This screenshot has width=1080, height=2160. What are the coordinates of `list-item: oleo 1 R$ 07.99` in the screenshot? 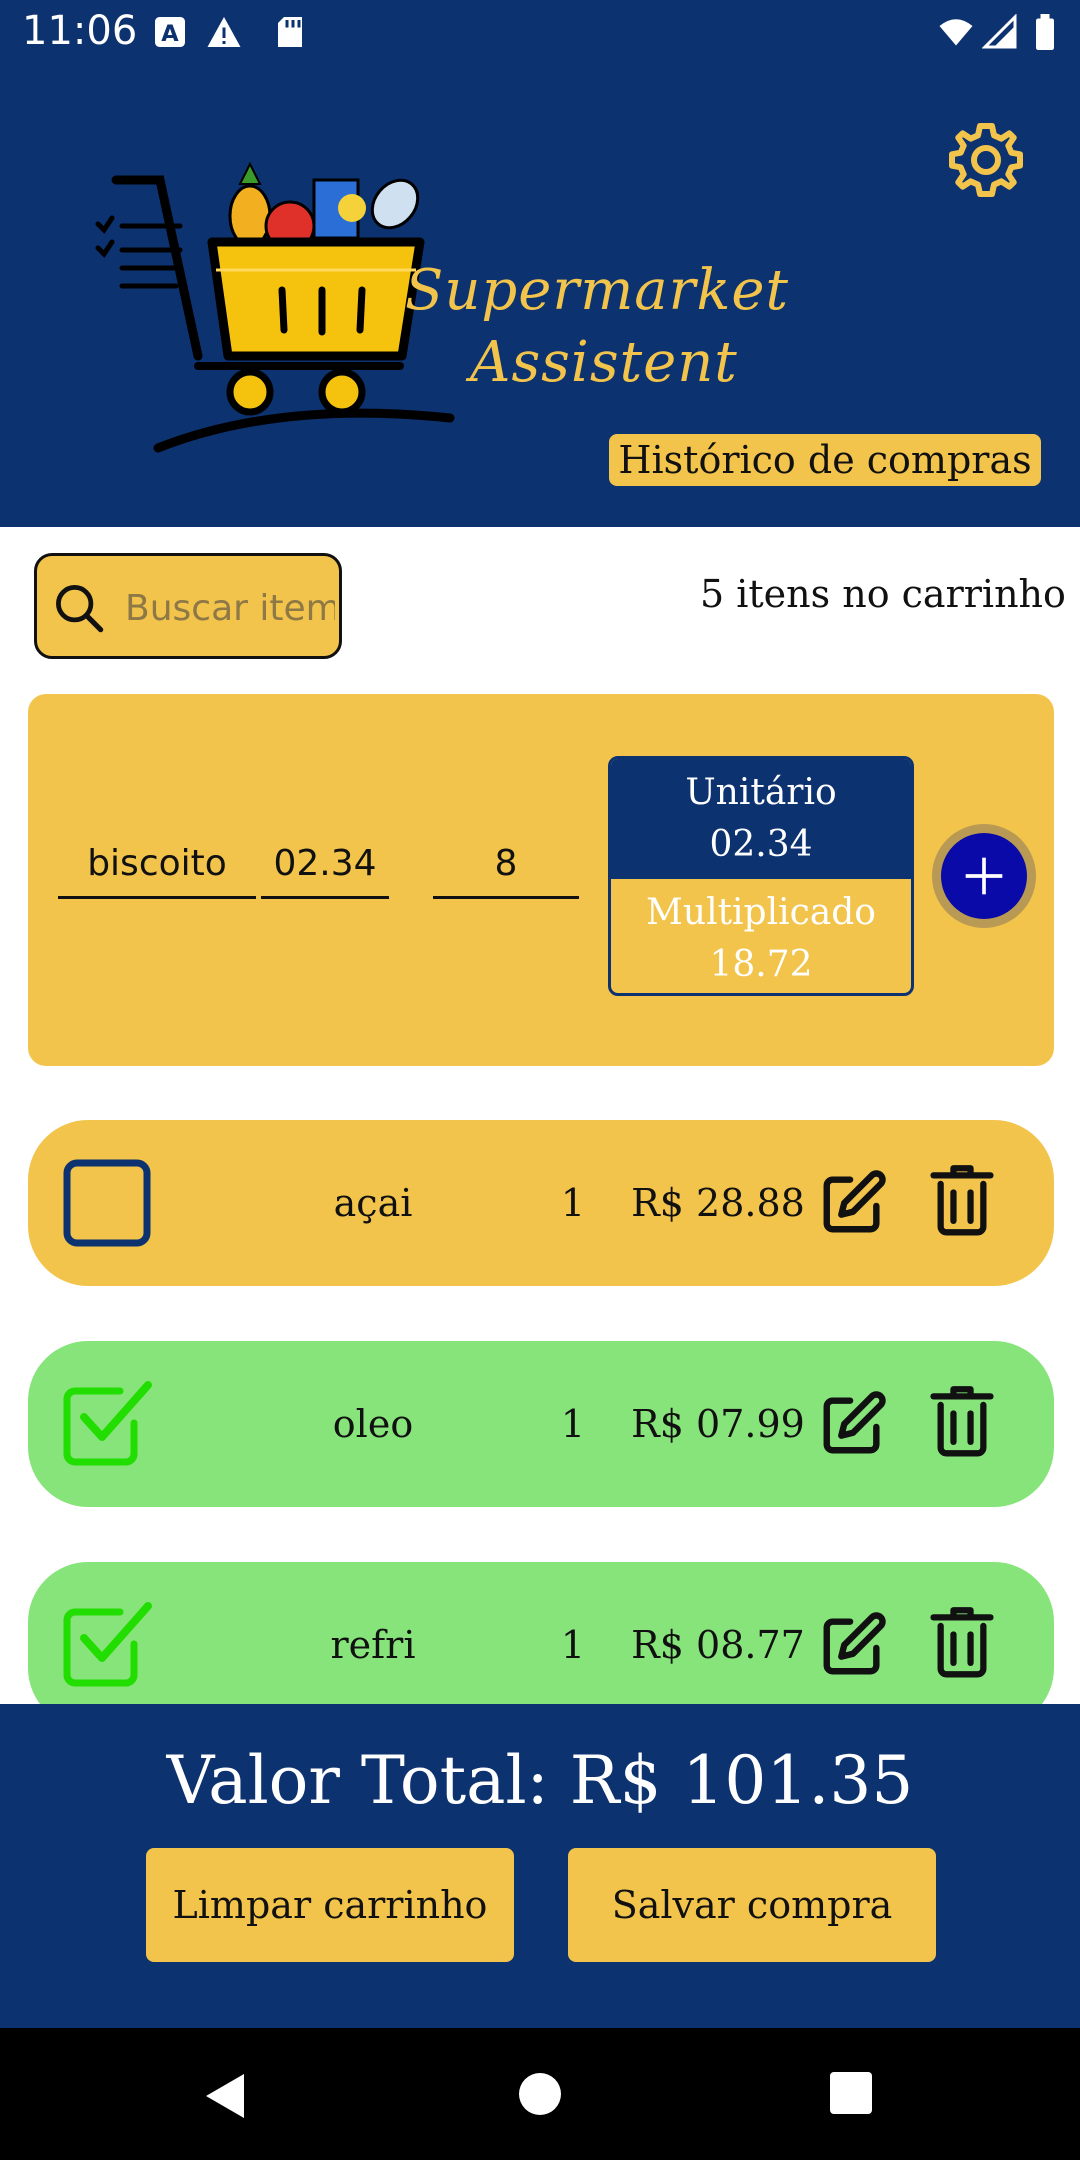 It's located at (541, 1424).